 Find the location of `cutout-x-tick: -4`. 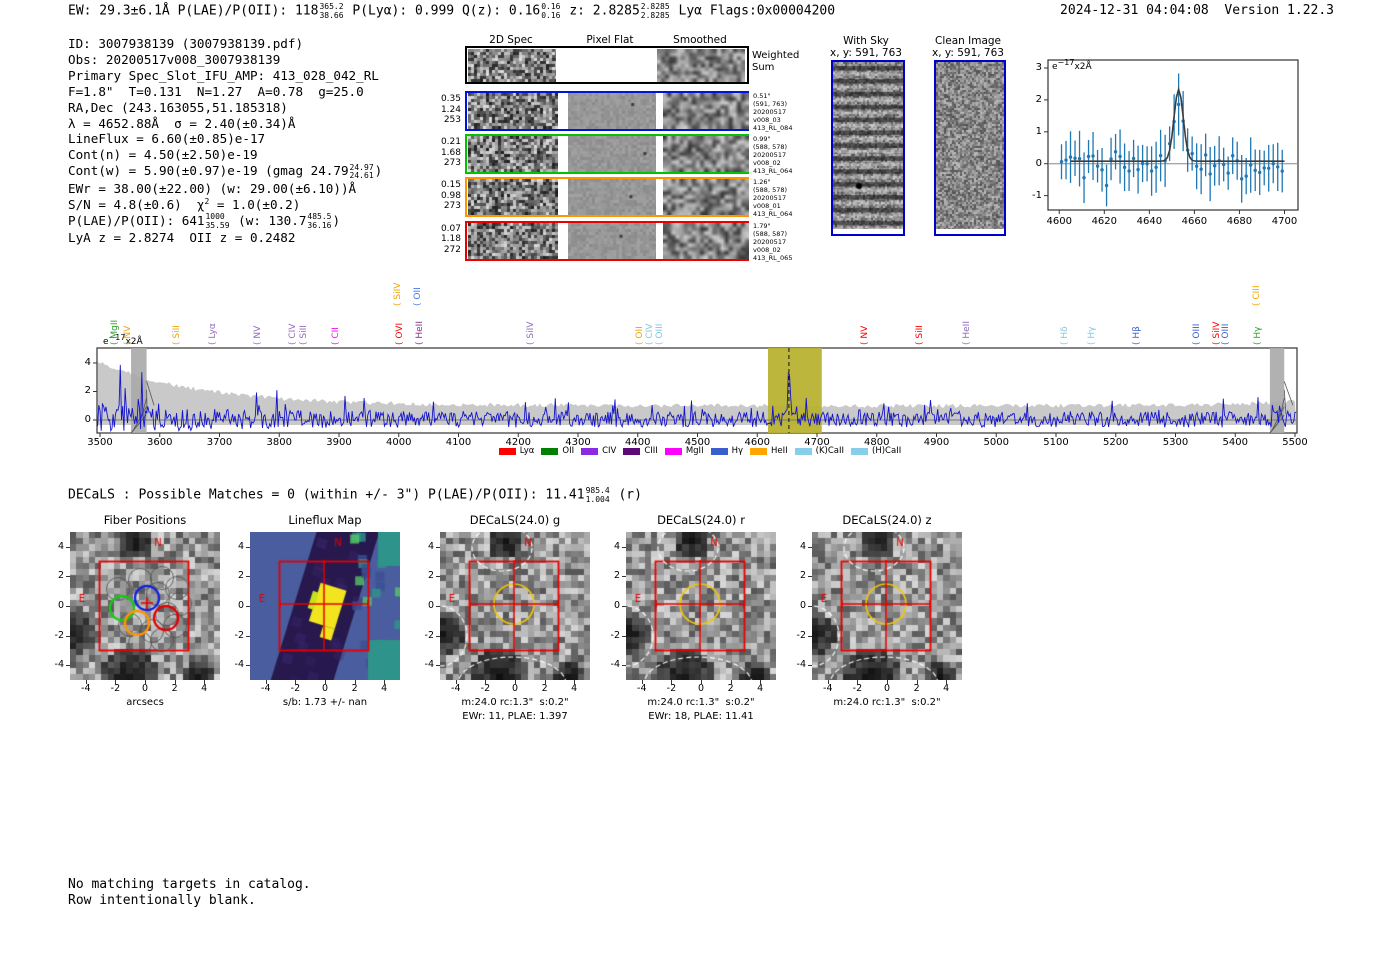

cutout-x-tick: -4 is located at coordinates (86, 688).